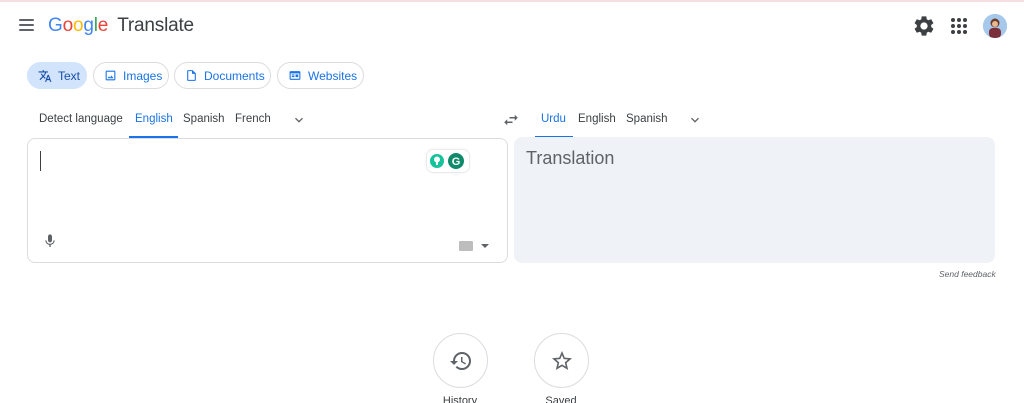 The width and height of the screenshot is (1024, 403). What do you see at coordinates (110, 75) in the screenshot?
I see `image-icon` at bounding box center [110, 75].